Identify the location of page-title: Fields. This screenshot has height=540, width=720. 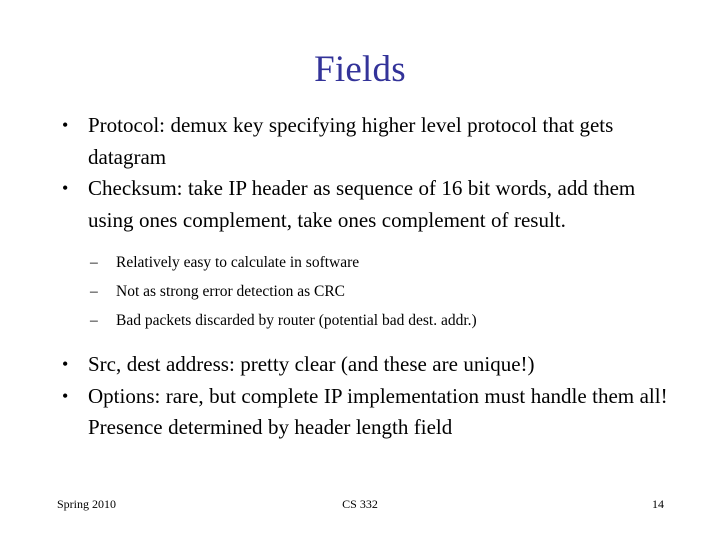
(360, 69).